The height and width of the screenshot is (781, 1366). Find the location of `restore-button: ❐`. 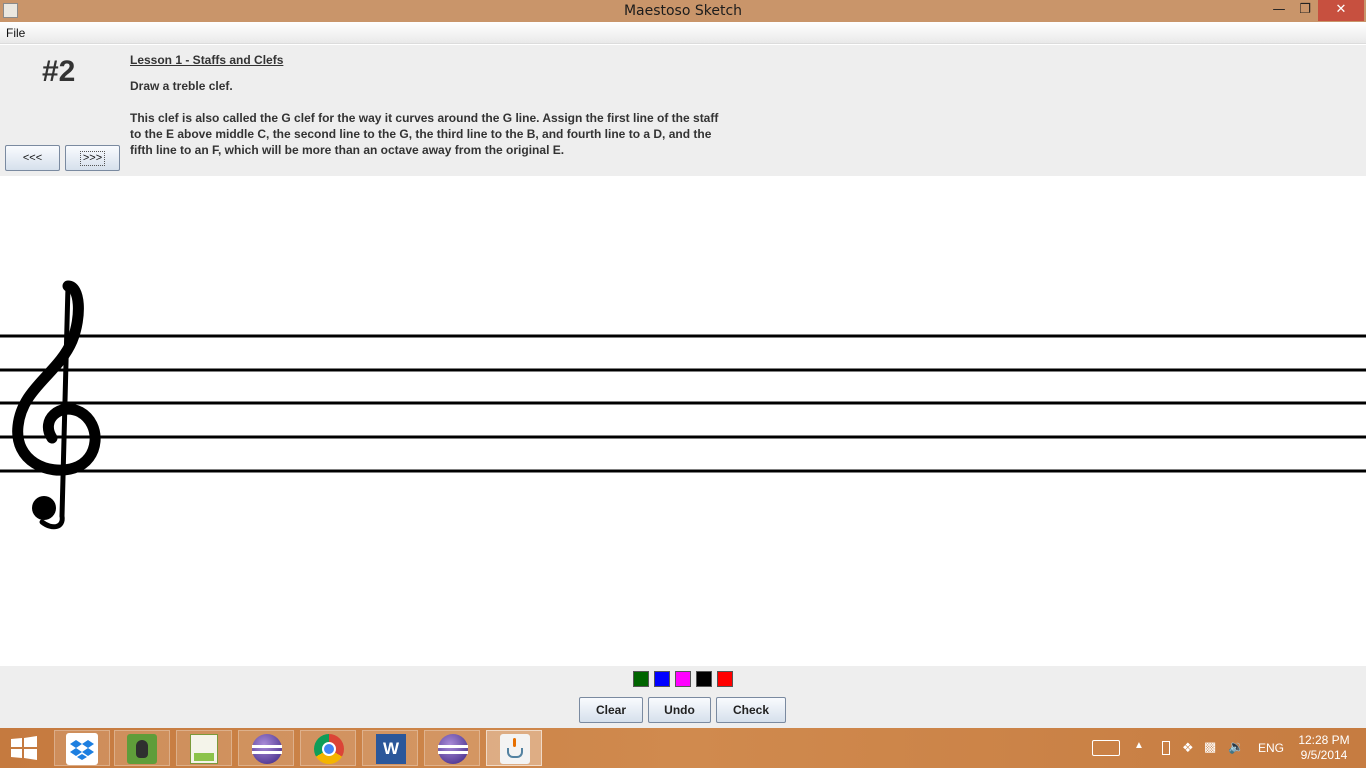

restore-button: ❐ is located at coordinates (1305, 10).